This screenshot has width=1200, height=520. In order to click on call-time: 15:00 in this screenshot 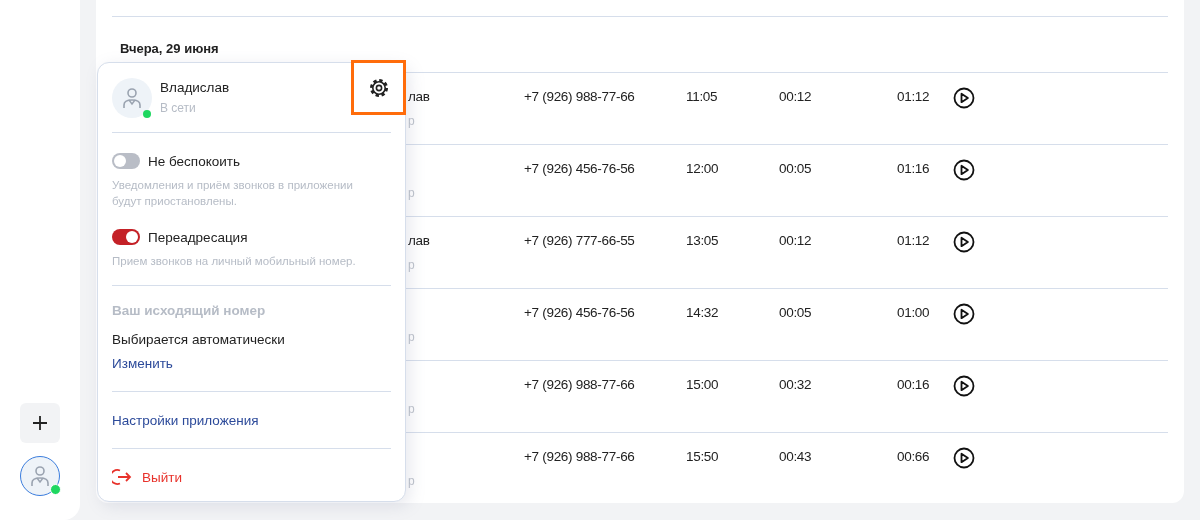, I will do `click(703, 384)`.